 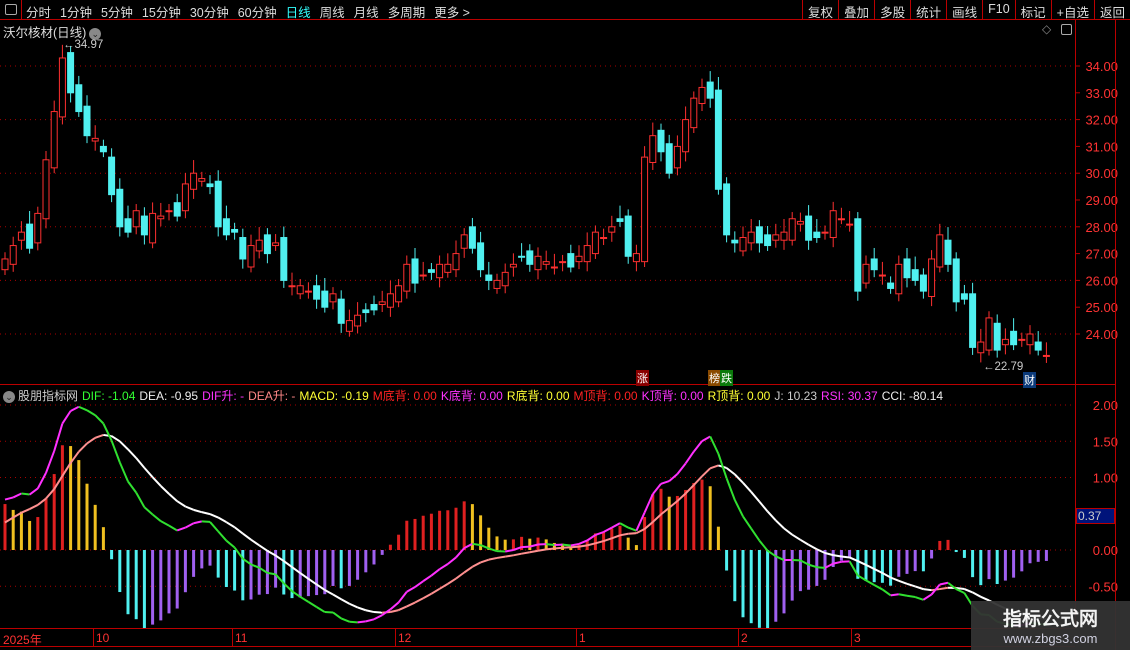 I want to click on chevron-down-icon: ⌄, so click(x=9, y=396).